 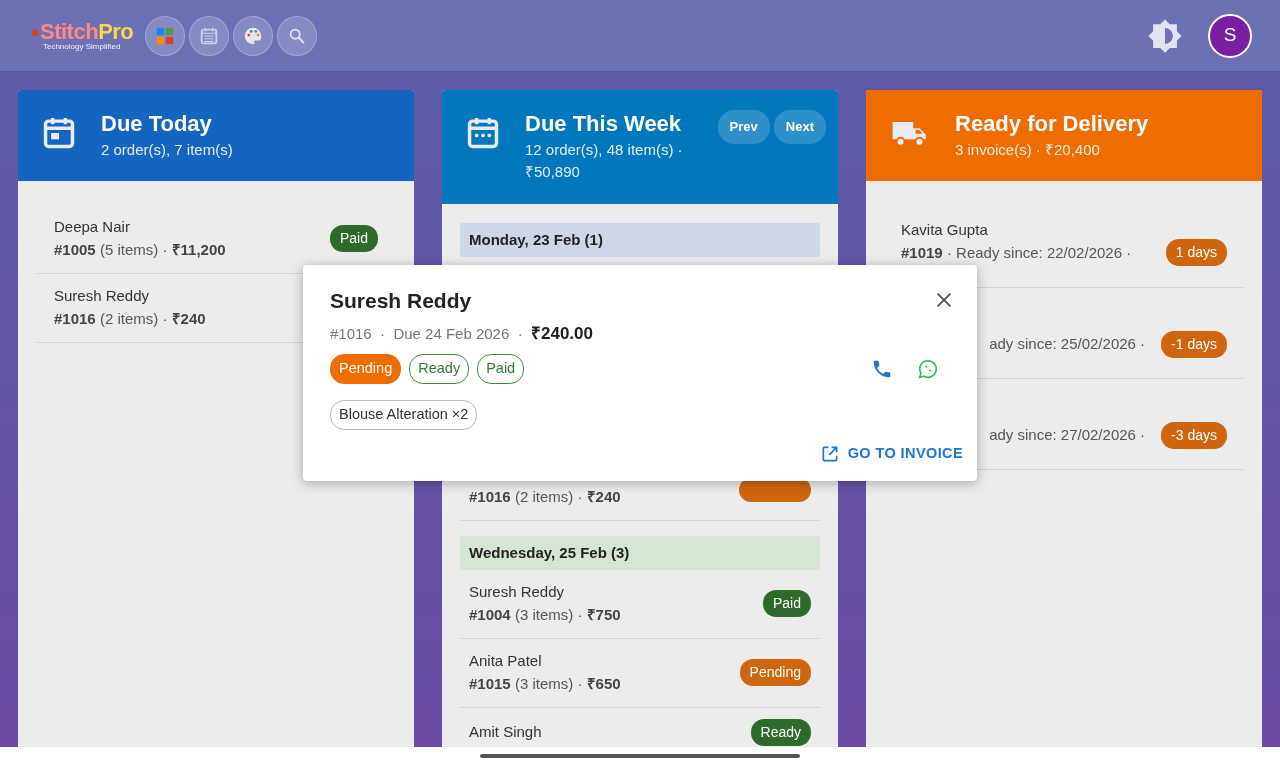 I want to click on status-badge: Pending, so click(x=775, y=673).